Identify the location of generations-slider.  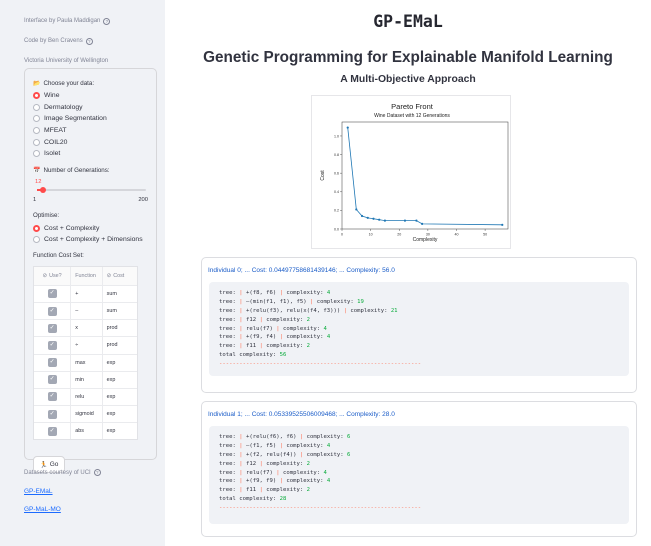
(91, 190).